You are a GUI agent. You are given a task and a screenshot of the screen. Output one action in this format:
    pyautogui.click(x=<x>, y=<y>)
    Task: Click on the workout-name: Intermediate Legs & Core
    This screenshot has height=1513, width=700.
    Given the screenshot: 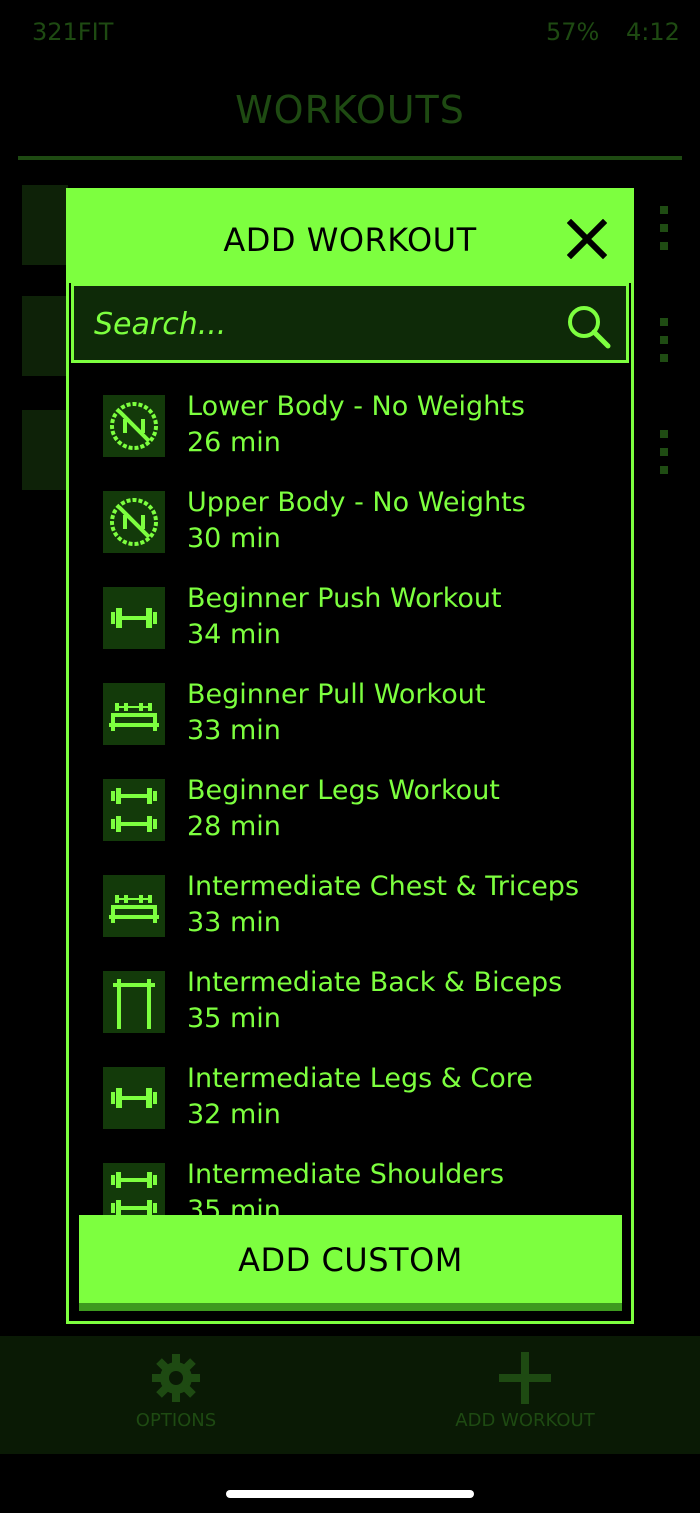 What is the action you would take?
    pyautogui.click(x=360, y=1078)
    